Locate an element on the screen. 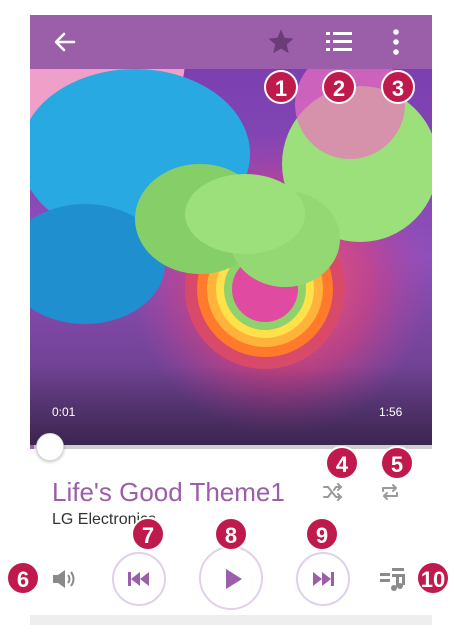 The image size is (454, 635). back-arrow-icon is located at coordinates (65, 42).